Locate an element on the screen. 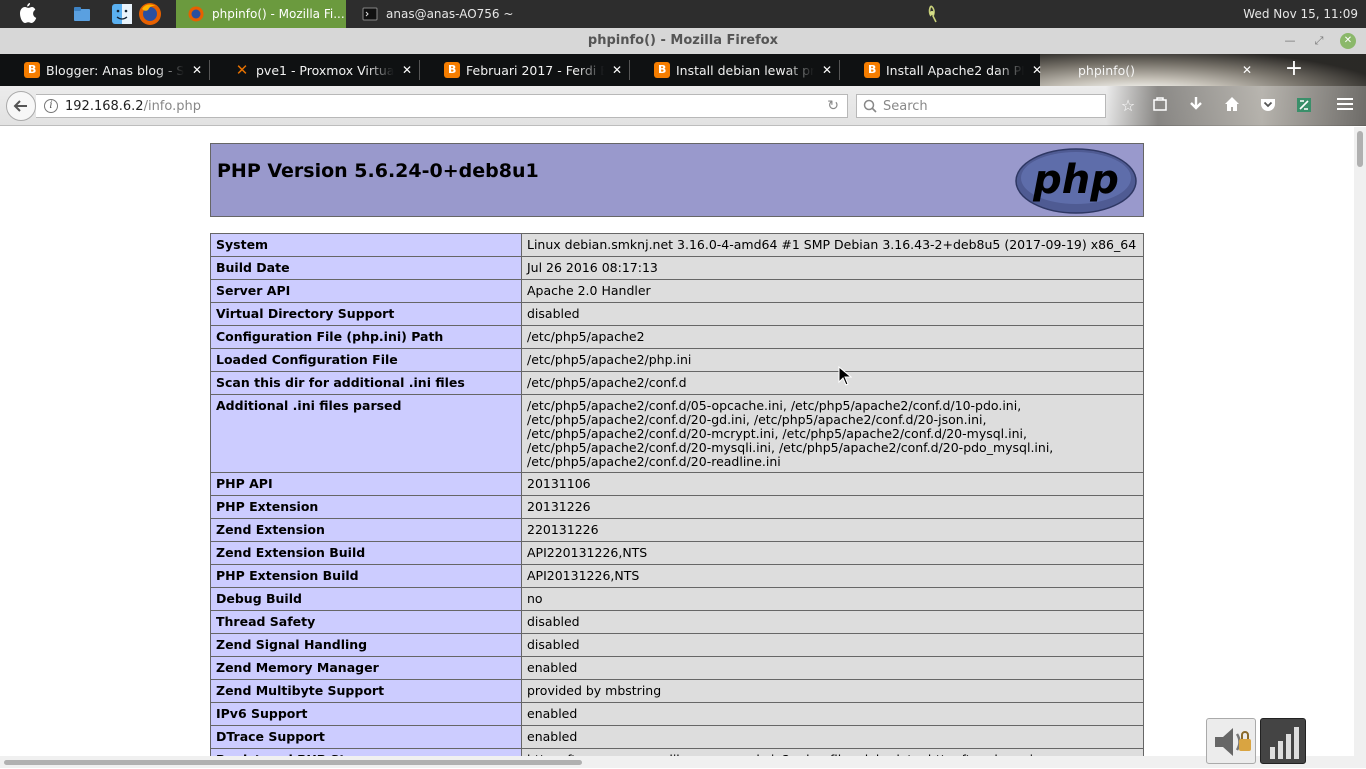 This screenshot has height=769, width=1366. row-key: Registered PHP Streams is located at coordinates (366, 752).